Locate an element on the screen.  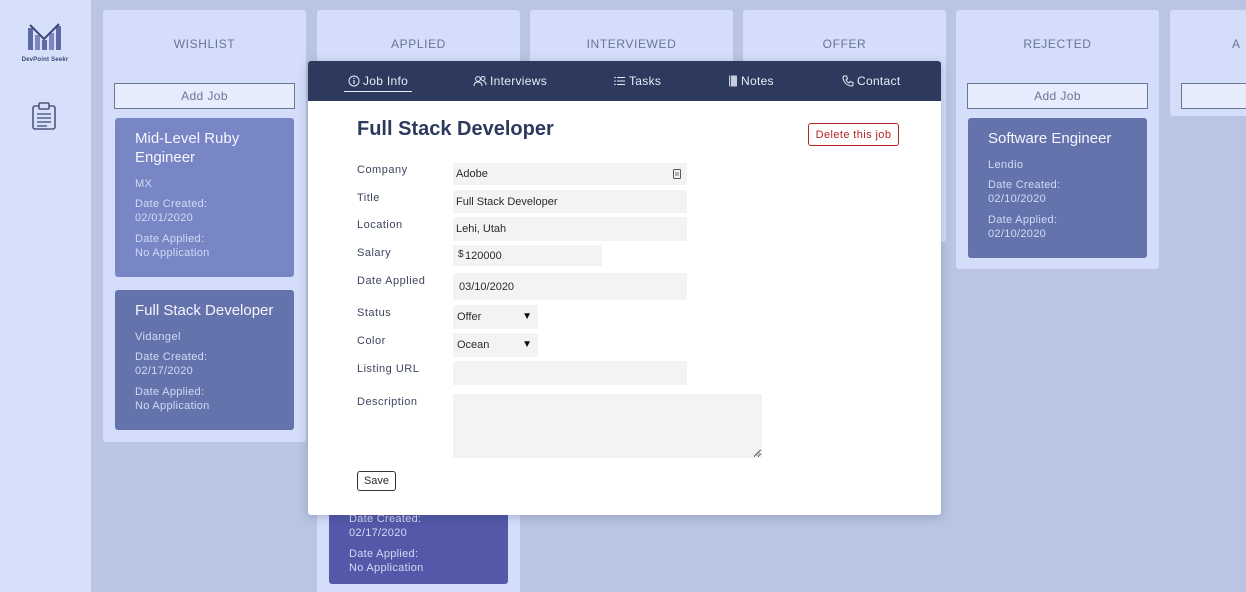
tab-interviews: Interviews is located at coordinates (510, 81).